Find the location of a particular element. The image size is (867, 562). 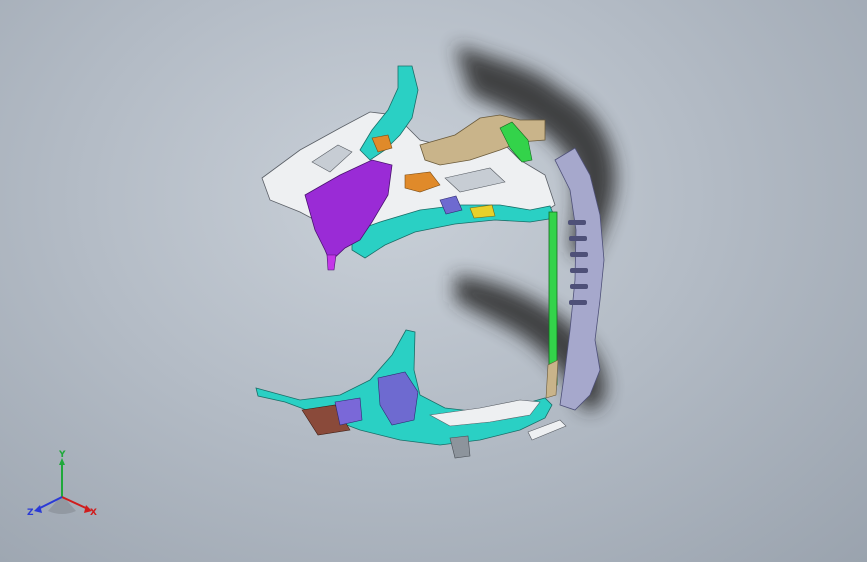

triad-z-label: Z is located at coordinates (30, 513).